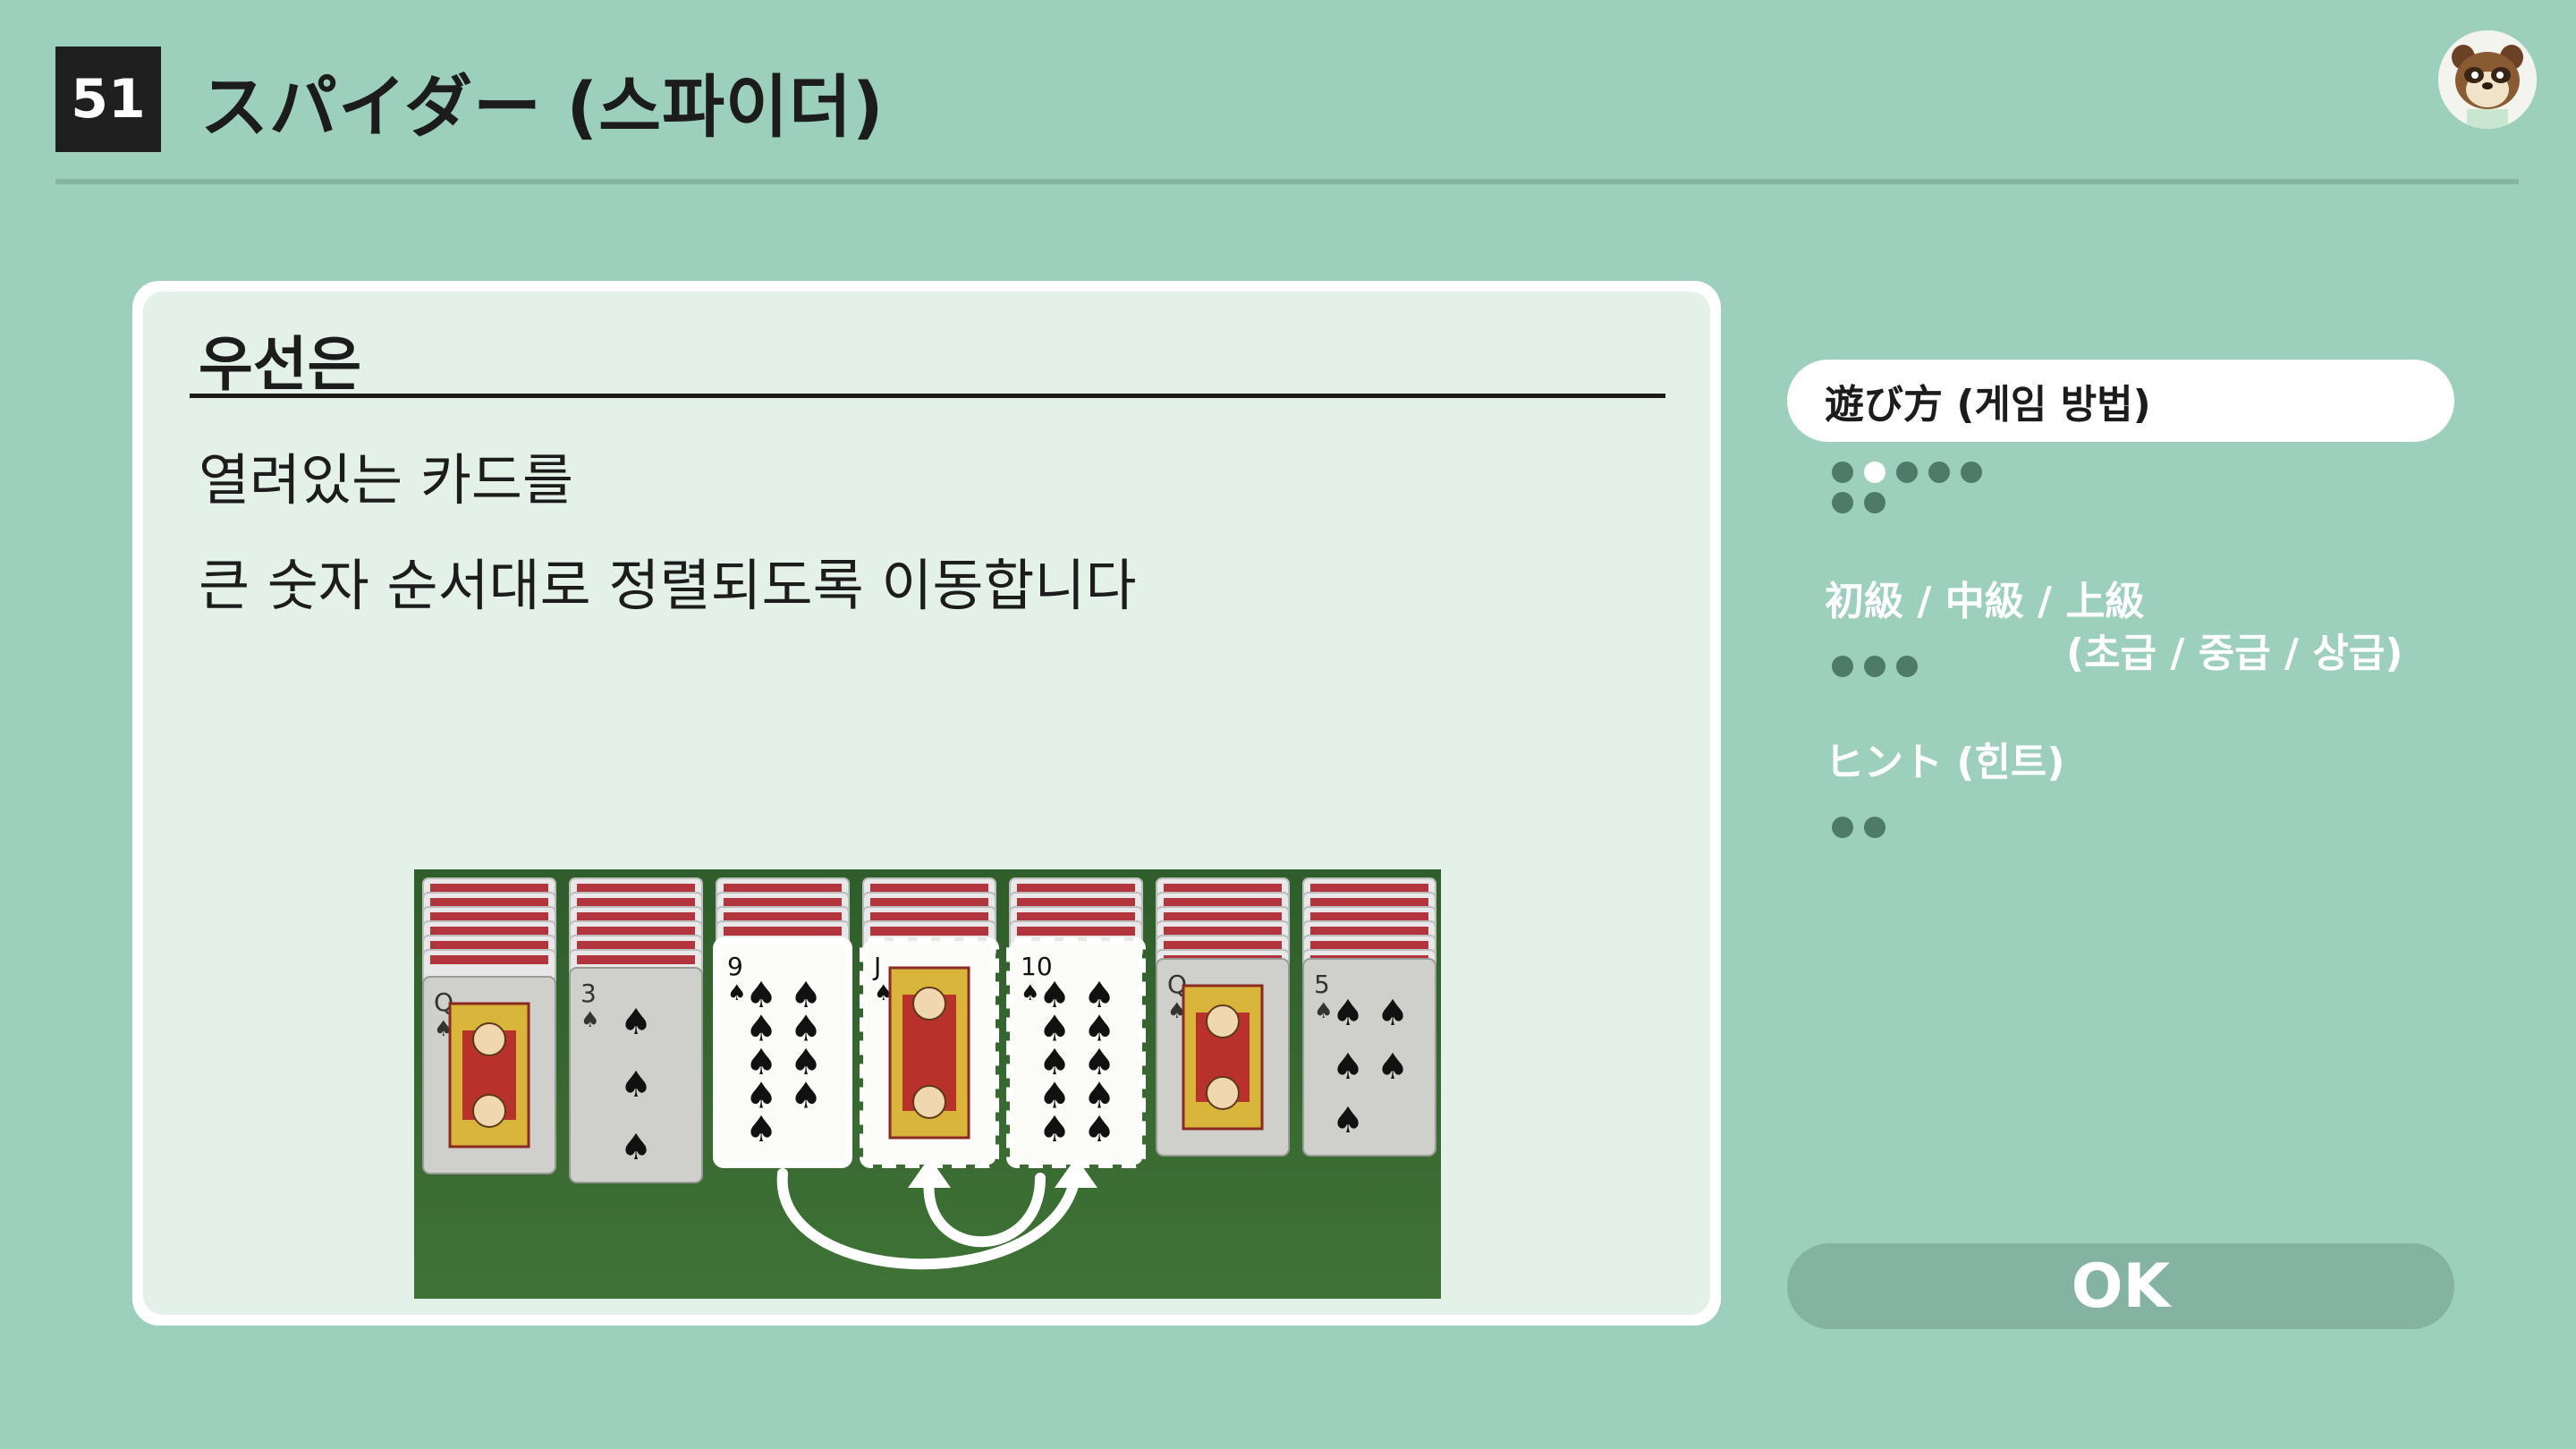 The width and height of the screenshot is (2576, 1449). What do you see at coordinates (1322, 984) in the screenshot?
I see `card-rank: 5` at bounding box center [1322, 984].